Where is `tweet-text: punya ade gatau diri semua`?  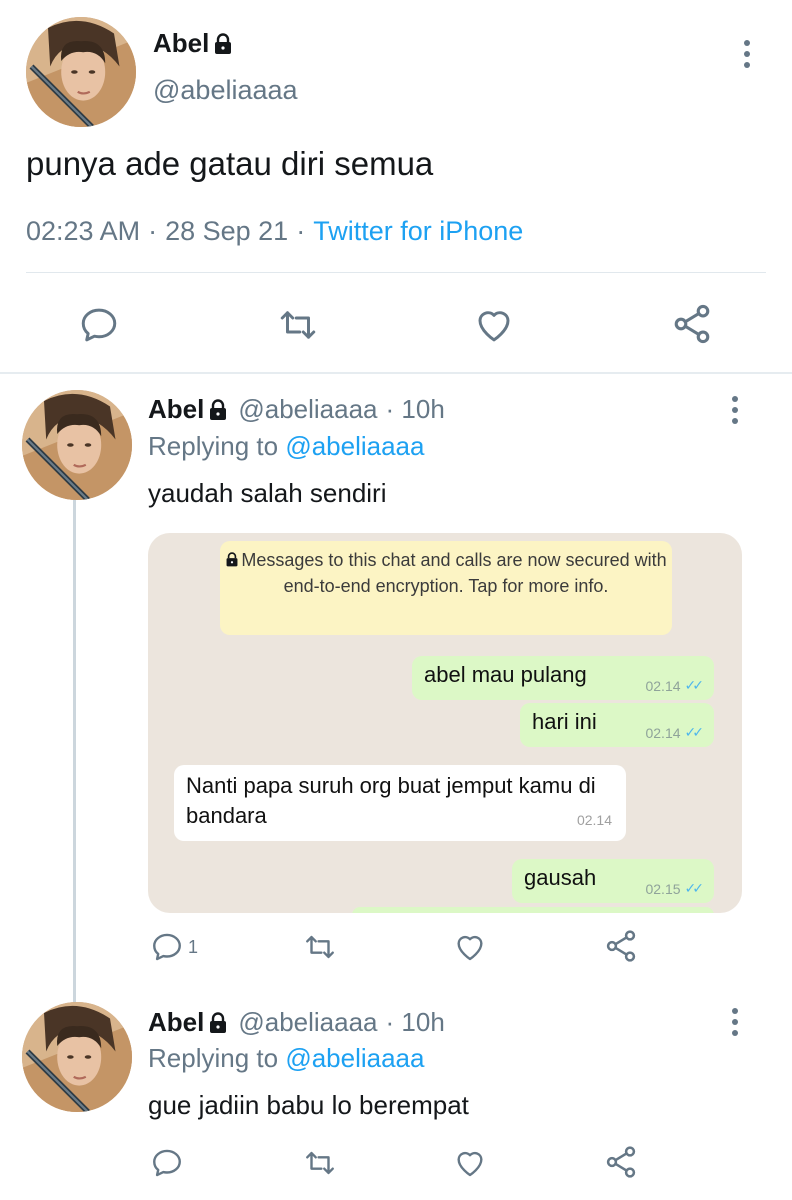
tweet-text: punya ade gatau diri semua is located at coordinates (230, 163).